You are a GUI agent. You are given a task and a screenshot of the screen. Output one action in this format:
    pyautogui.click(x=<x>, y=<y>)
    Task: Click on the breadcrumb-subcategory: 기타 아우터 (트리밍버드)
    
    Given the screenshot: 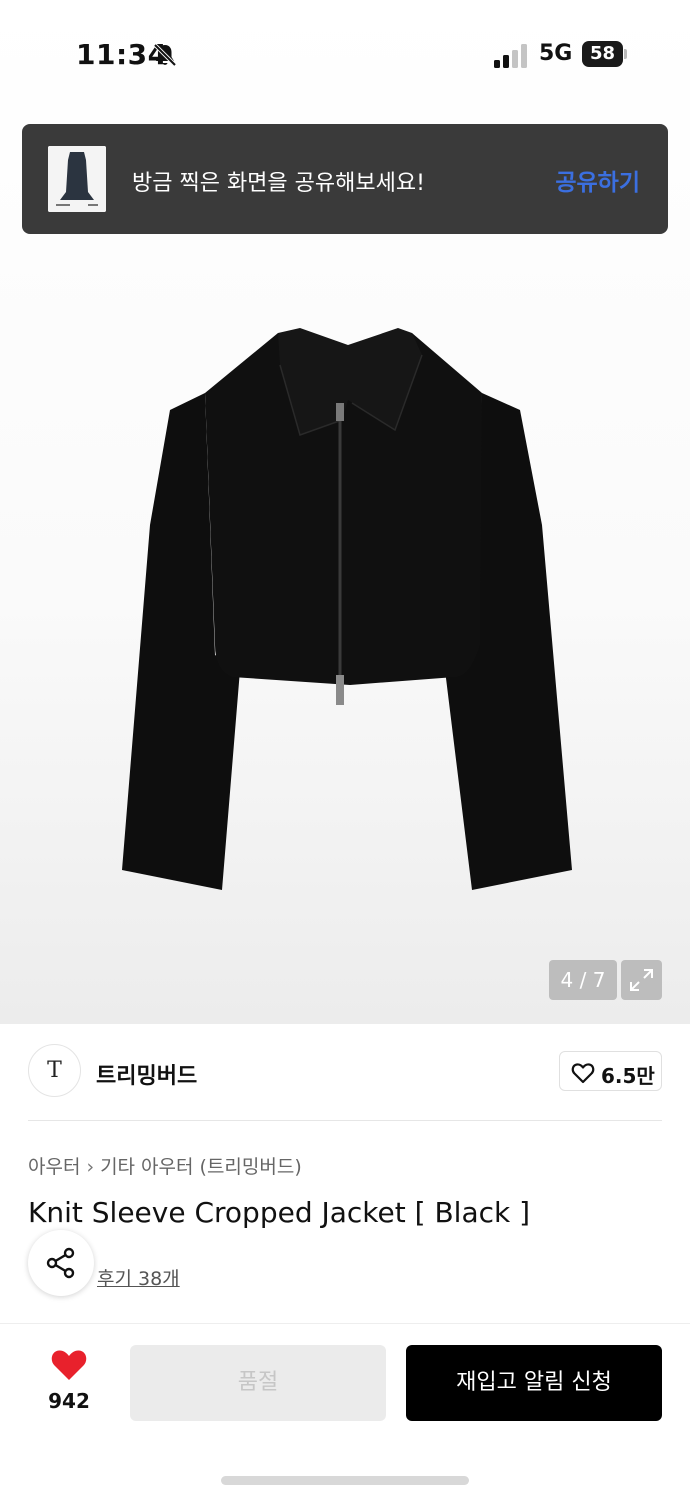 What is the action you would take?
    pyautogui.click(x=201, y=1165)
    